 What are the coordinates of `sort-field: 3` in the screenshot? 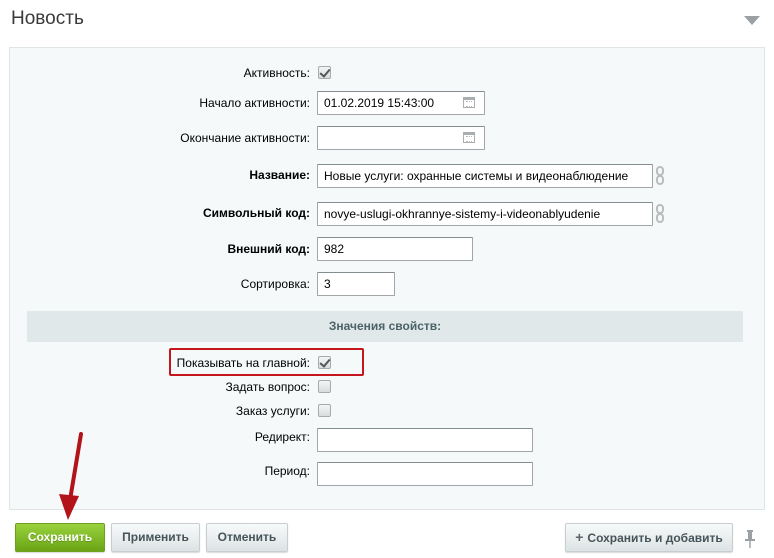 It's located at (356, 284).